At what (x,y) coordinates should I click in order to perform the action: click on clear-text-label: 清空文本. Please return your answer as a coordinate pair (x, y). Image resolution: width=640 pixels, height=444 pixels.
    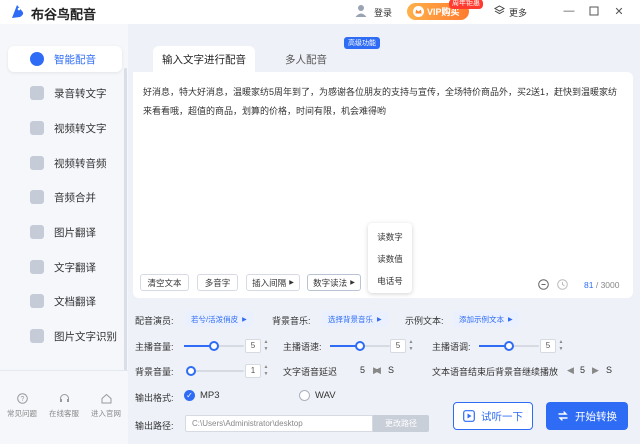
    Looking at the image, I should click on (164, 282).